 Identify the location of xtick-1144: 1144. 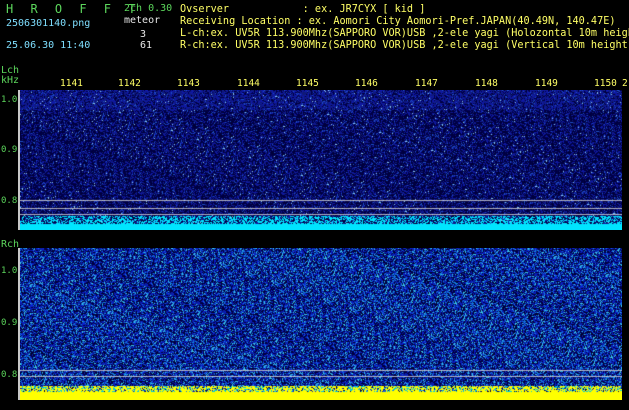
(248, 83).